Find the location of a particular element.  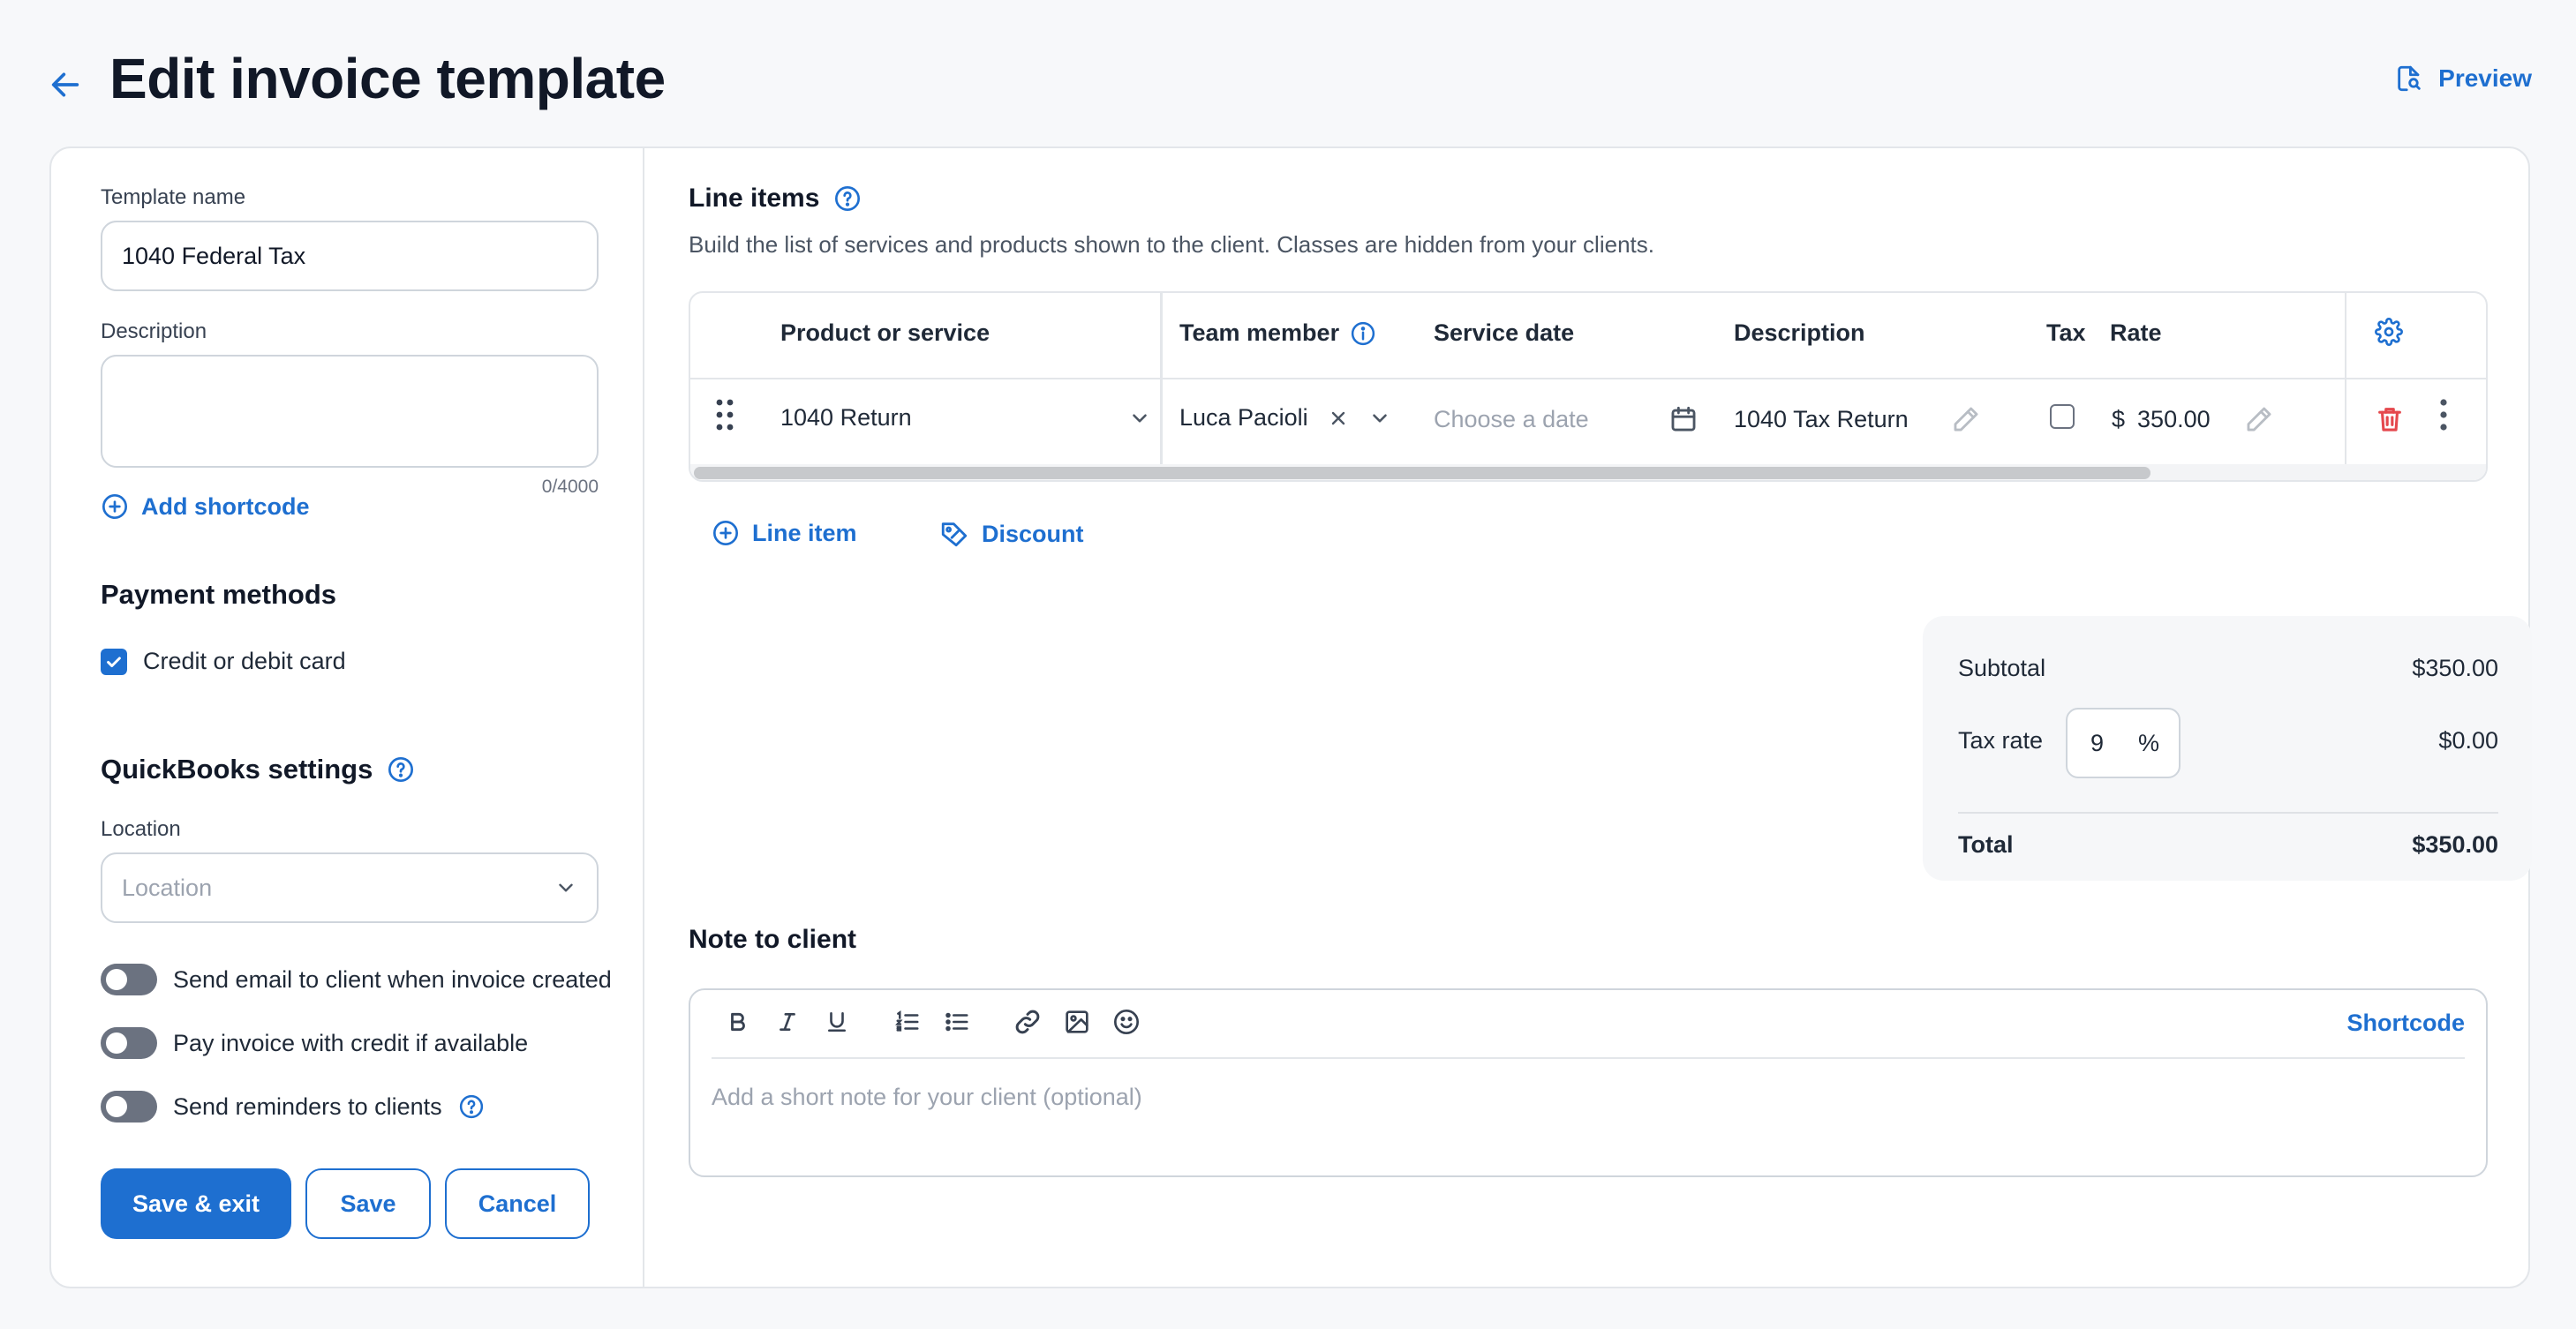

quickbooks-settings-title: QuickBooks settings is located at coordinates (258, 769).